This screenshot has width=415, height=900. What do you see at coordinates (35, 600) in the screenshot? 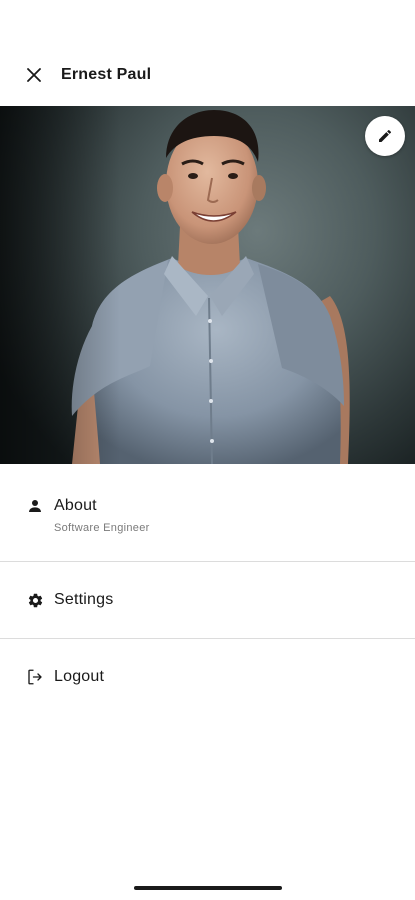
I see `gear-icon` at bounding box center [35, 600].